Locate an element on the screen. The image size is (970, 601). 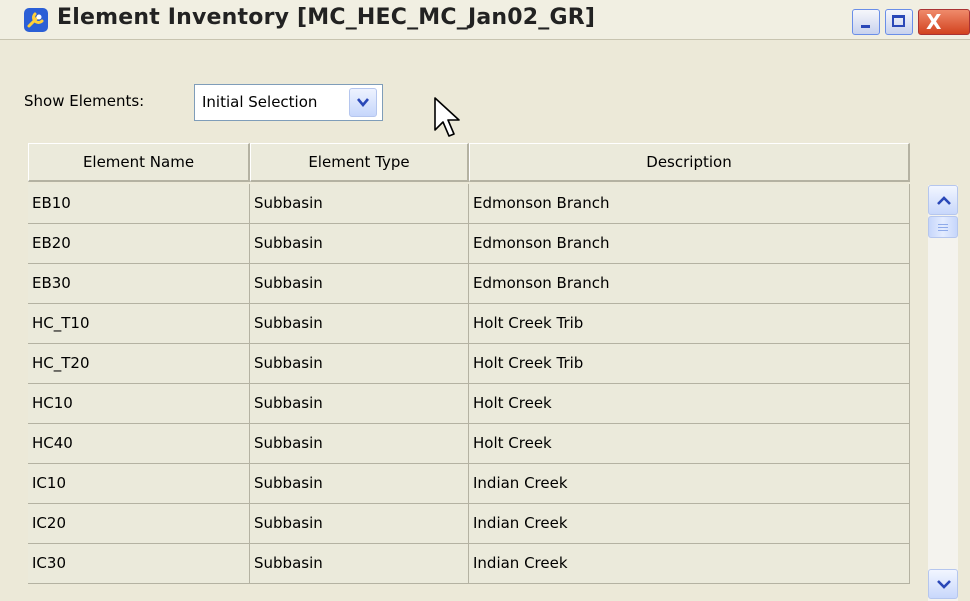
maximize-icon is located at coordinates (898, 21).